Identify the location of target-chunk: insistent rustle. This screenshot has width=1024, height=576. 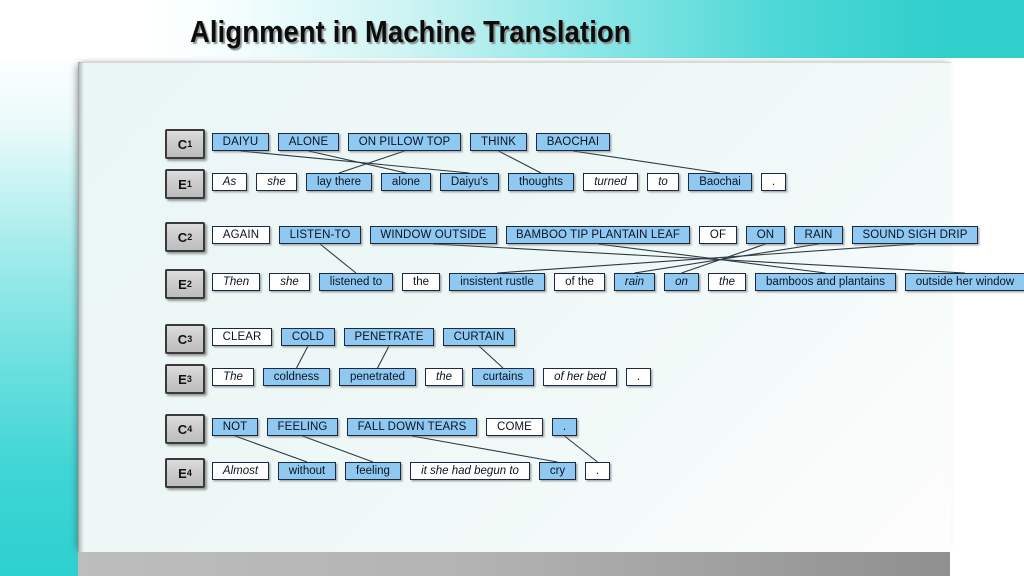
(497, 282).